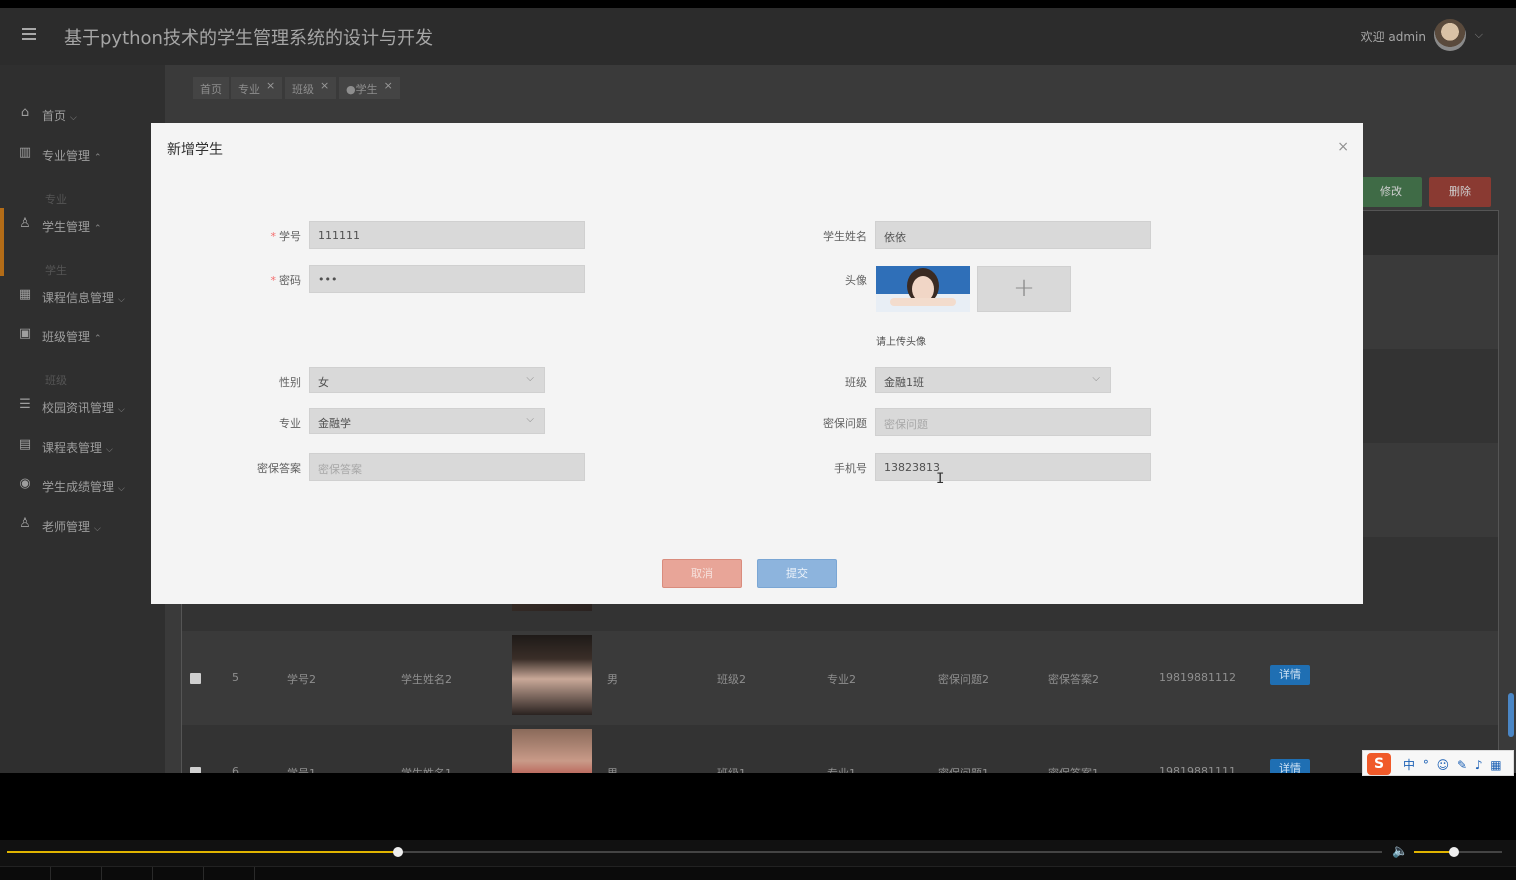 The width and height of the screenshot is (1516, 880). What do you see at coordinates (1197, 677) in the screenshot?
I see `phone-cell: 19819881112` at bounding box center [1197, 677].